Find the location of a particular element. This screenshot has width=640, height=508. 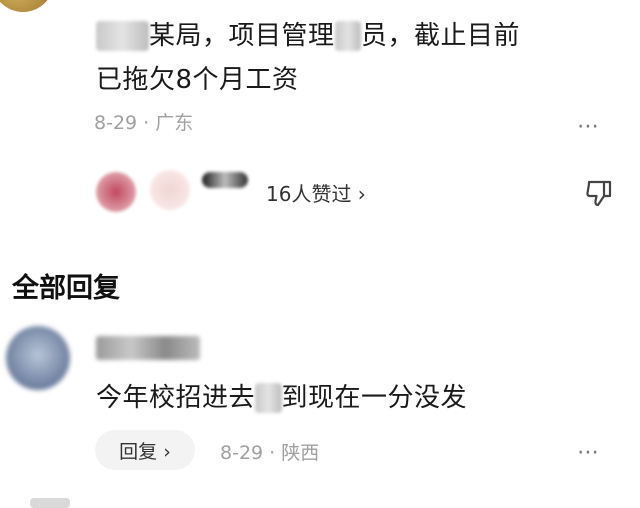

masked-text: ， is located at coordinates (268, 398).